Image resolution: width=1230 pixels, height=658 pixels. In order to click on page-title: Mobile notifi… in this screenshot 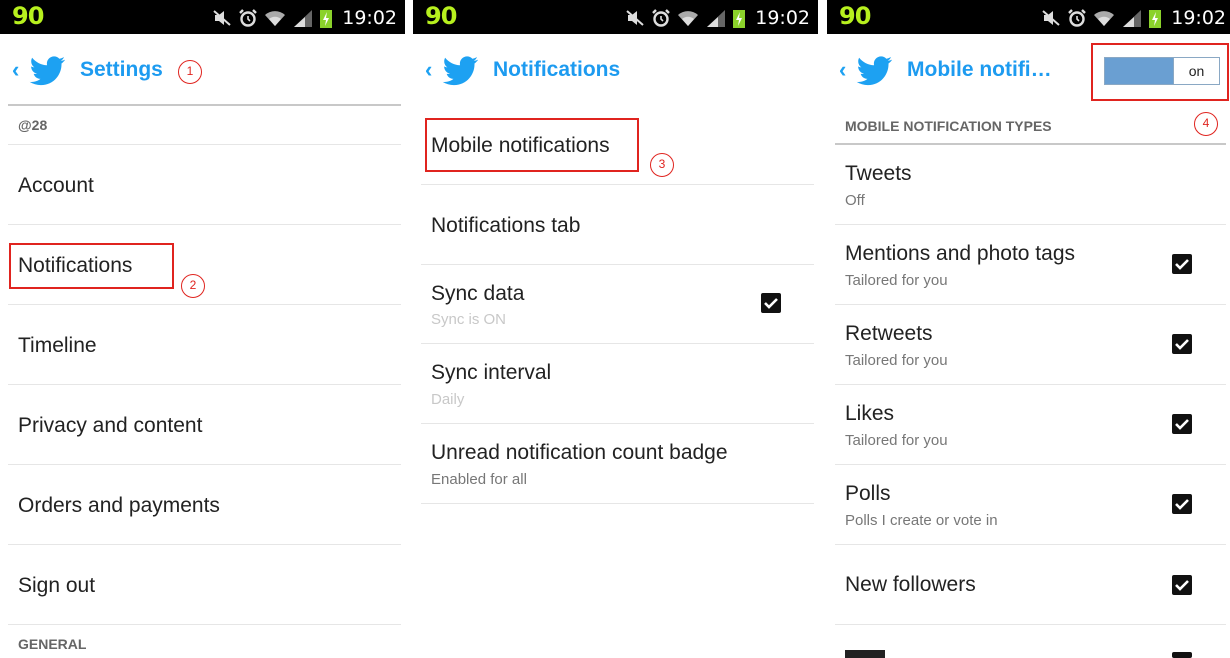, I will do `click(979, 69)`.